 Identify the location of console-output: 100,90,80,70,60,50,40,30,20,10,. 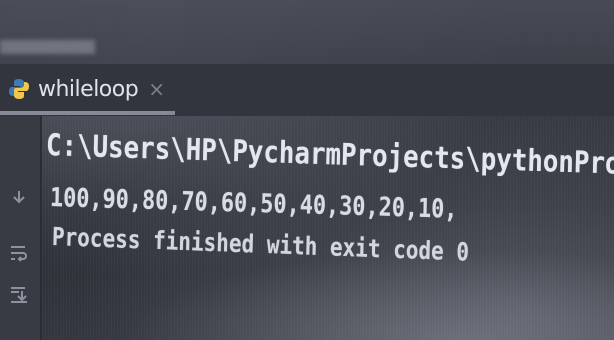
(253, 204).